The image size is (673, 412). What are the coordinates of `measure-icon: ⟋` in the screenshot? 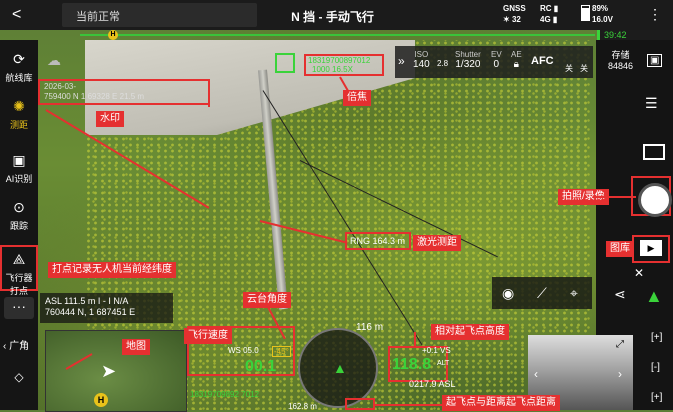 It's located at (542, 293).